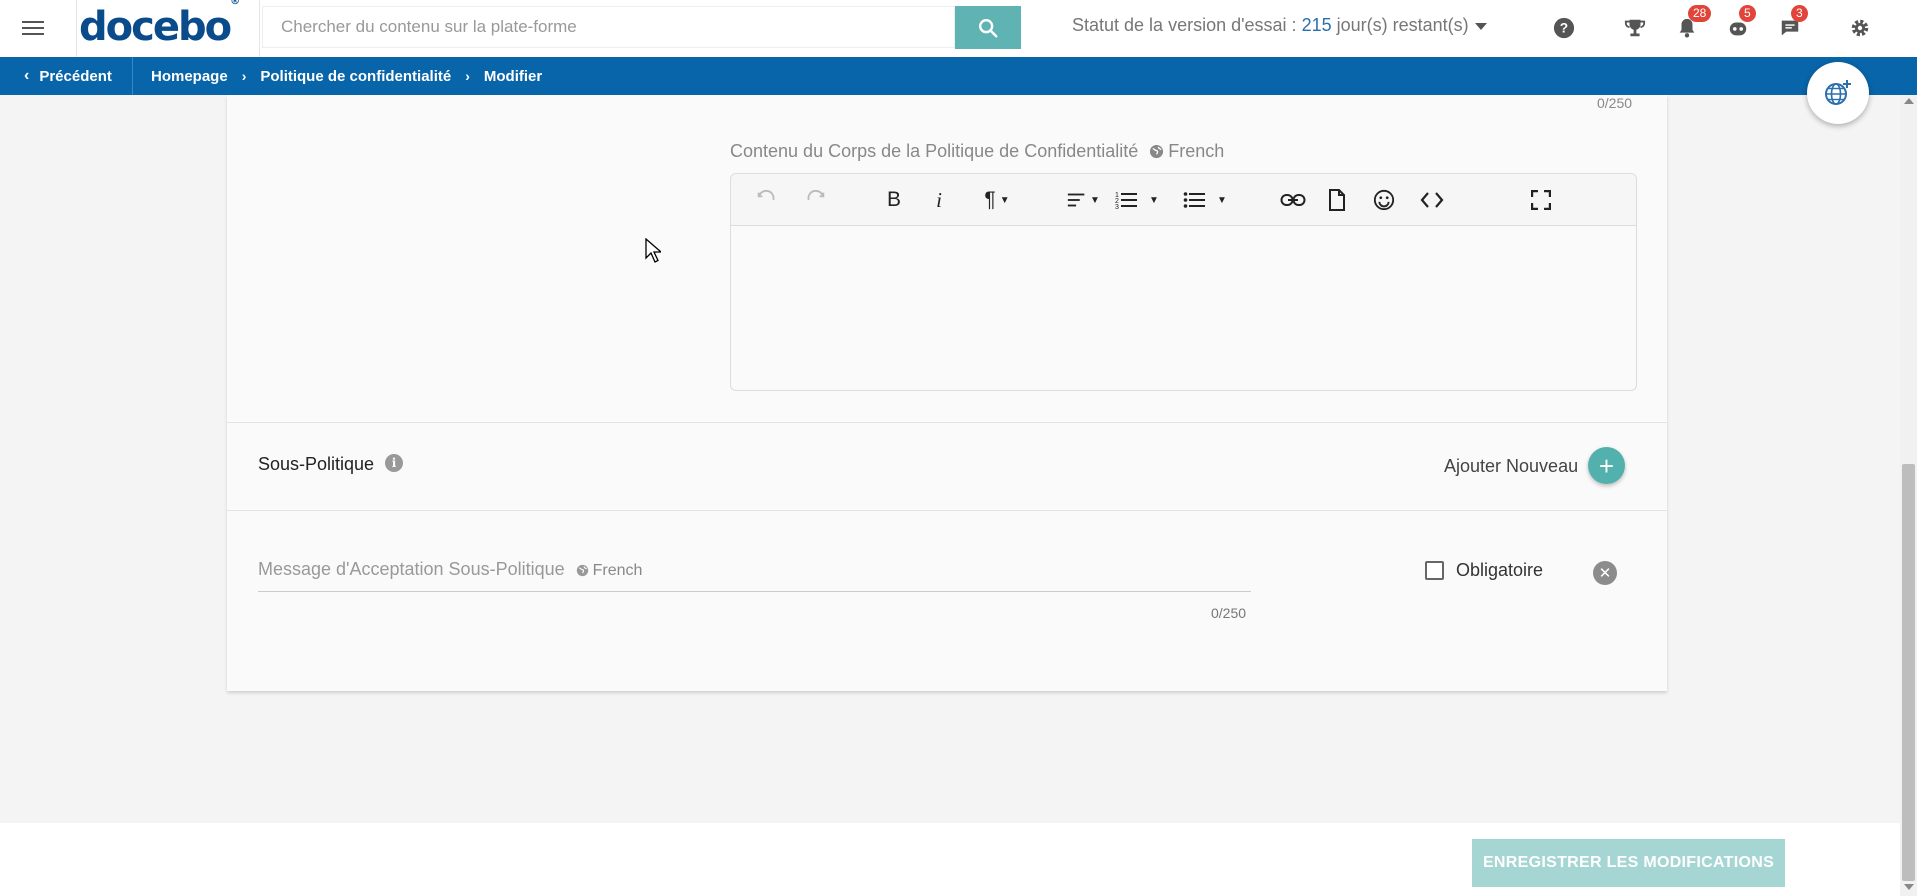 Image resolution: width=1917 pixels, height=896 pixels. What do you see at coordinates (355, 76) in the screenshot?
I see `breadcrumb-item-privacy-policy: Politique de confidentialité` at bounding box center [355, 76].